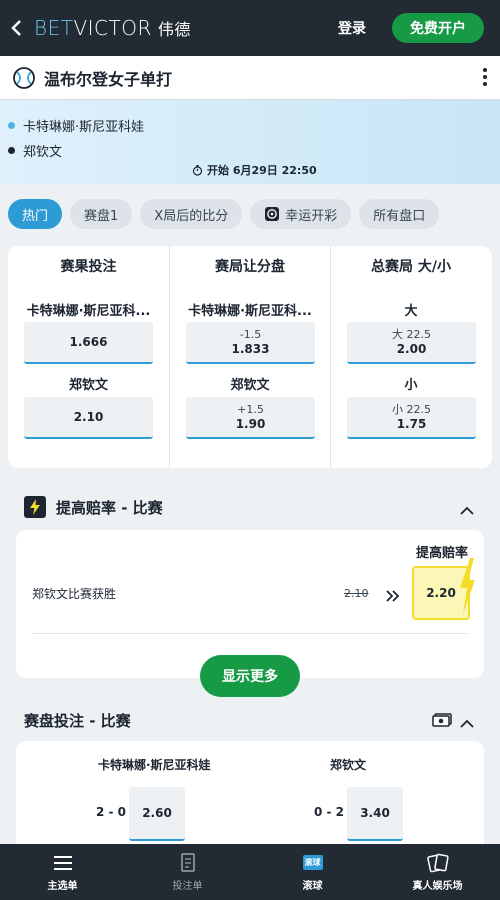 This screenshot has height=900, width=500. I want to click on selection-label: 大, so click(411, 311).